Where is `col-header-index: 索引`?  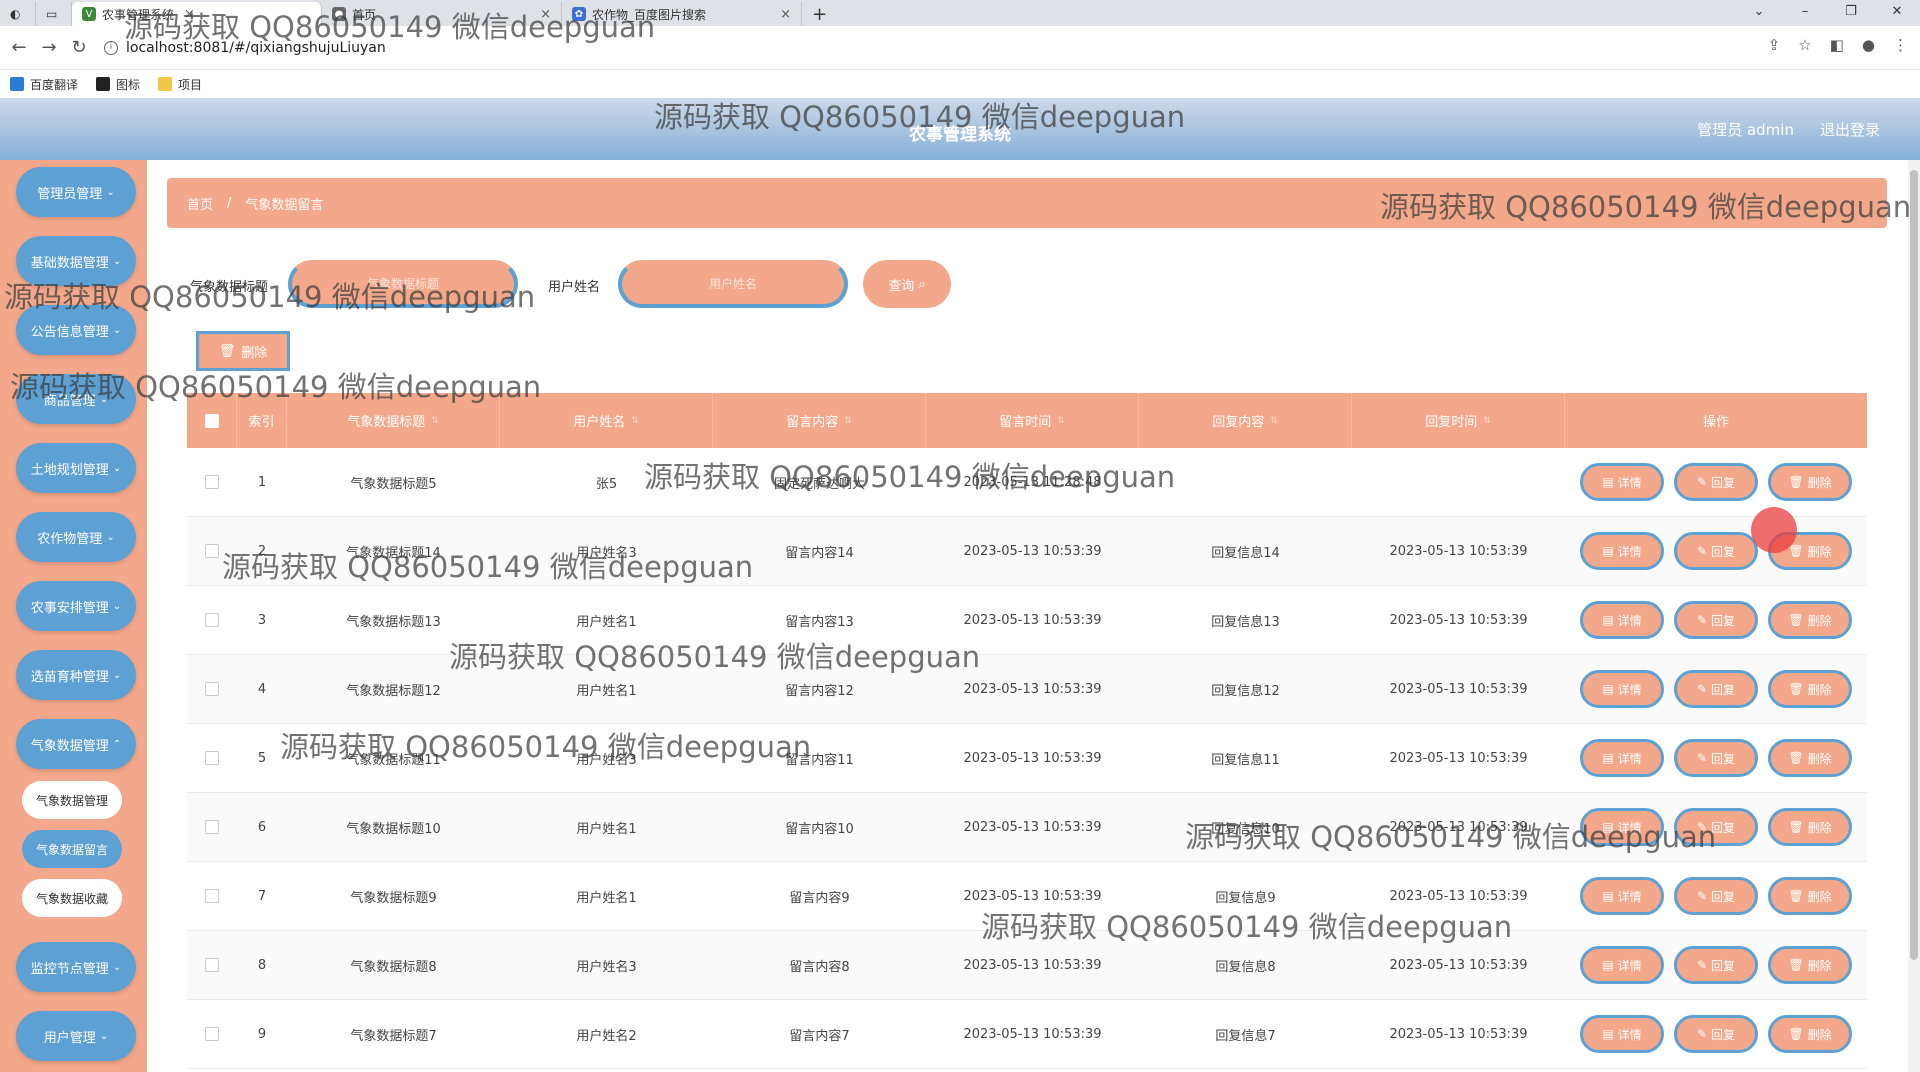
col-header-index: 索引 is located at coordinates (262, 420).